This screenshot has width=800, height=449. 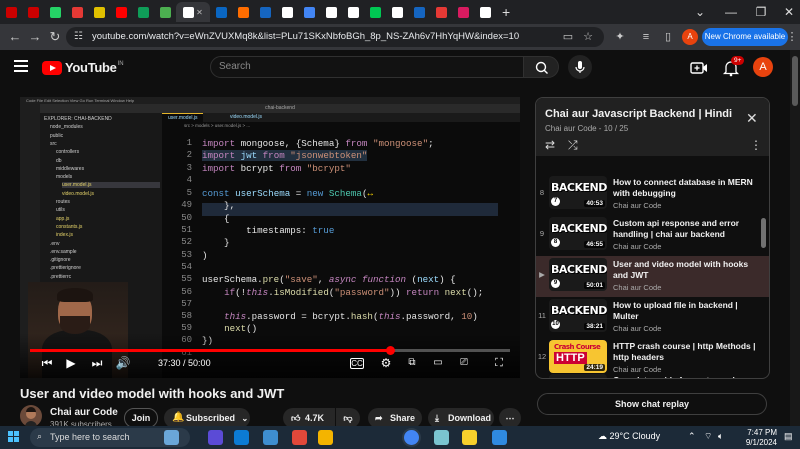 What do you see at coordinates (193, 12) in the screenshot?
I see `browser-tab: ✕` at bounding box center [193, 12].